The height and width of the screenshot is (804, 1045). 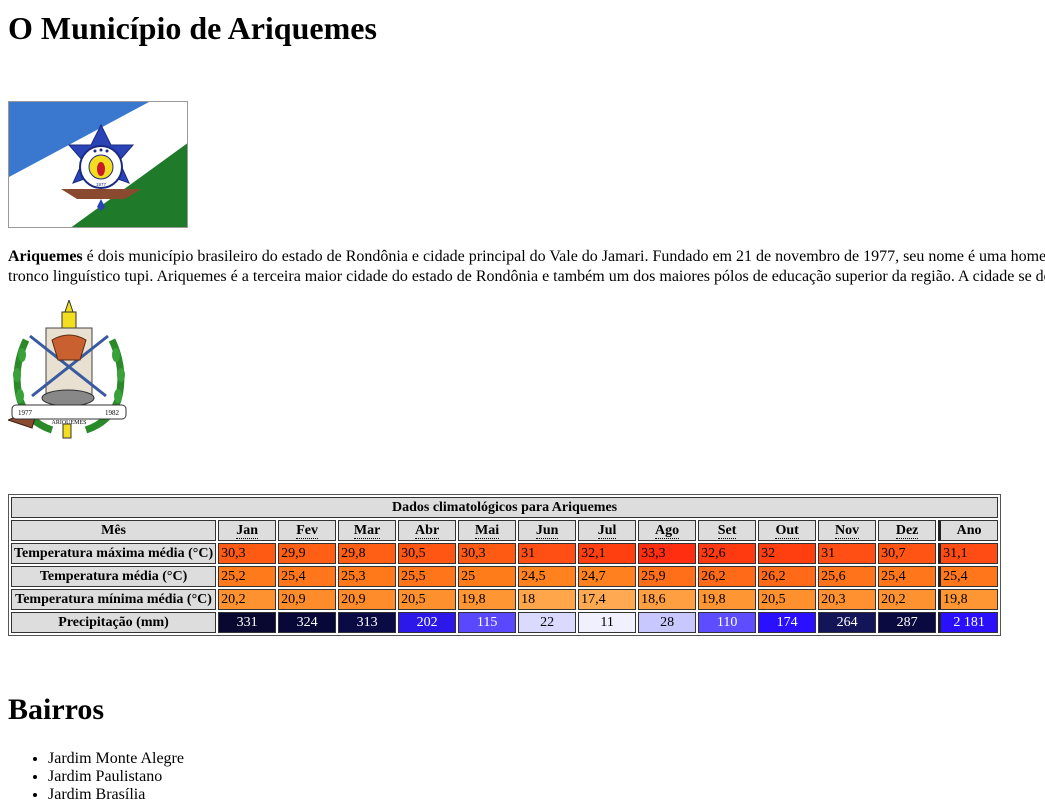 I want to click on climate-cell: 287, so click(x=907, y=622).